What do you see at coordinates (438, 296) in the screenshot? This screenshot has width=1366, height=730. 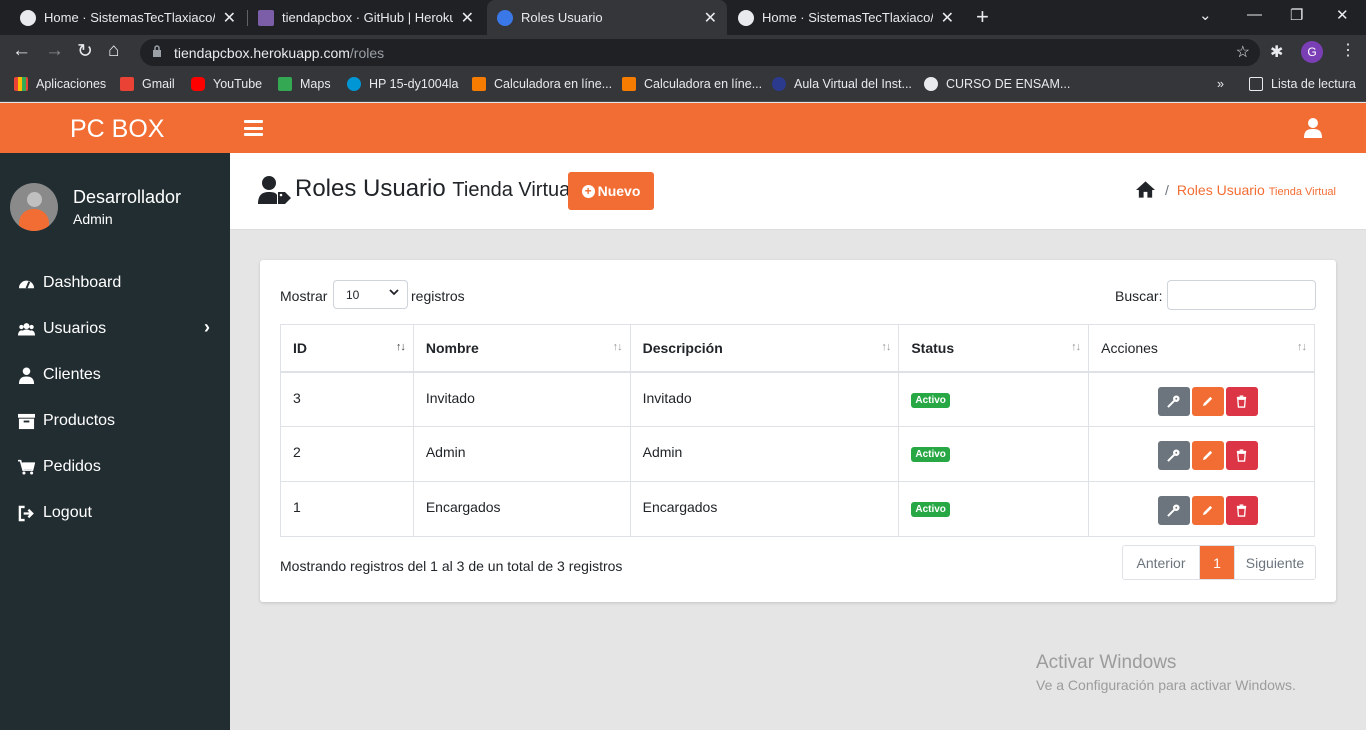 I see `records-label: registros` at bounding box center [438, 296].